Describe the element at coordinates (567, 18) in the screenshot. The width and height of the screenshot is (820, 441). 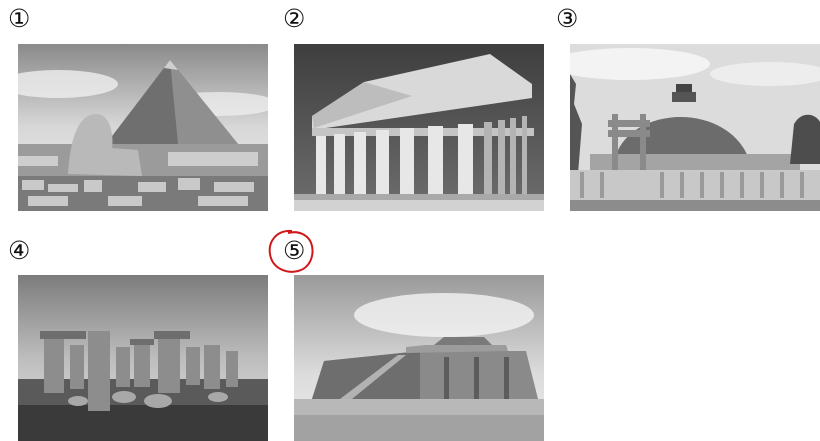
I see `label-3: ③` at that location.